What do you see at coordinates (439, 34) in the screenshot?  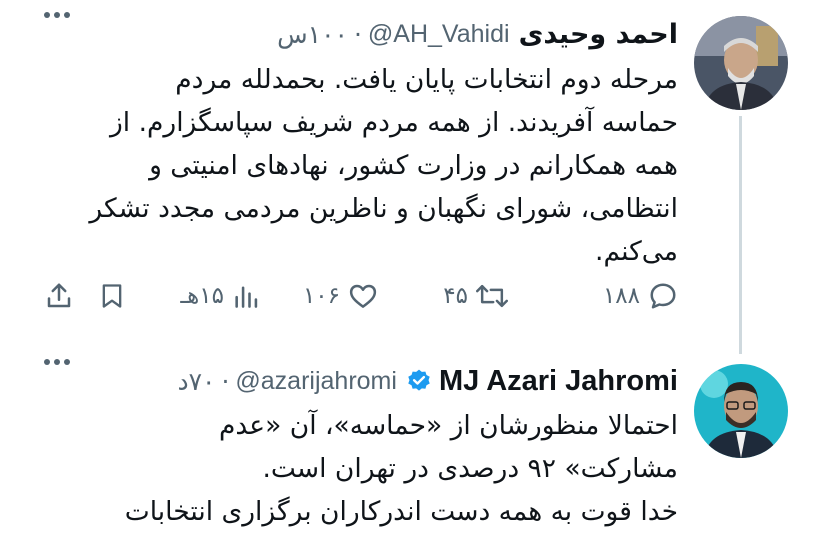 I see `author-handle: @AH_Vahidi` at bounding box center [439, 34].